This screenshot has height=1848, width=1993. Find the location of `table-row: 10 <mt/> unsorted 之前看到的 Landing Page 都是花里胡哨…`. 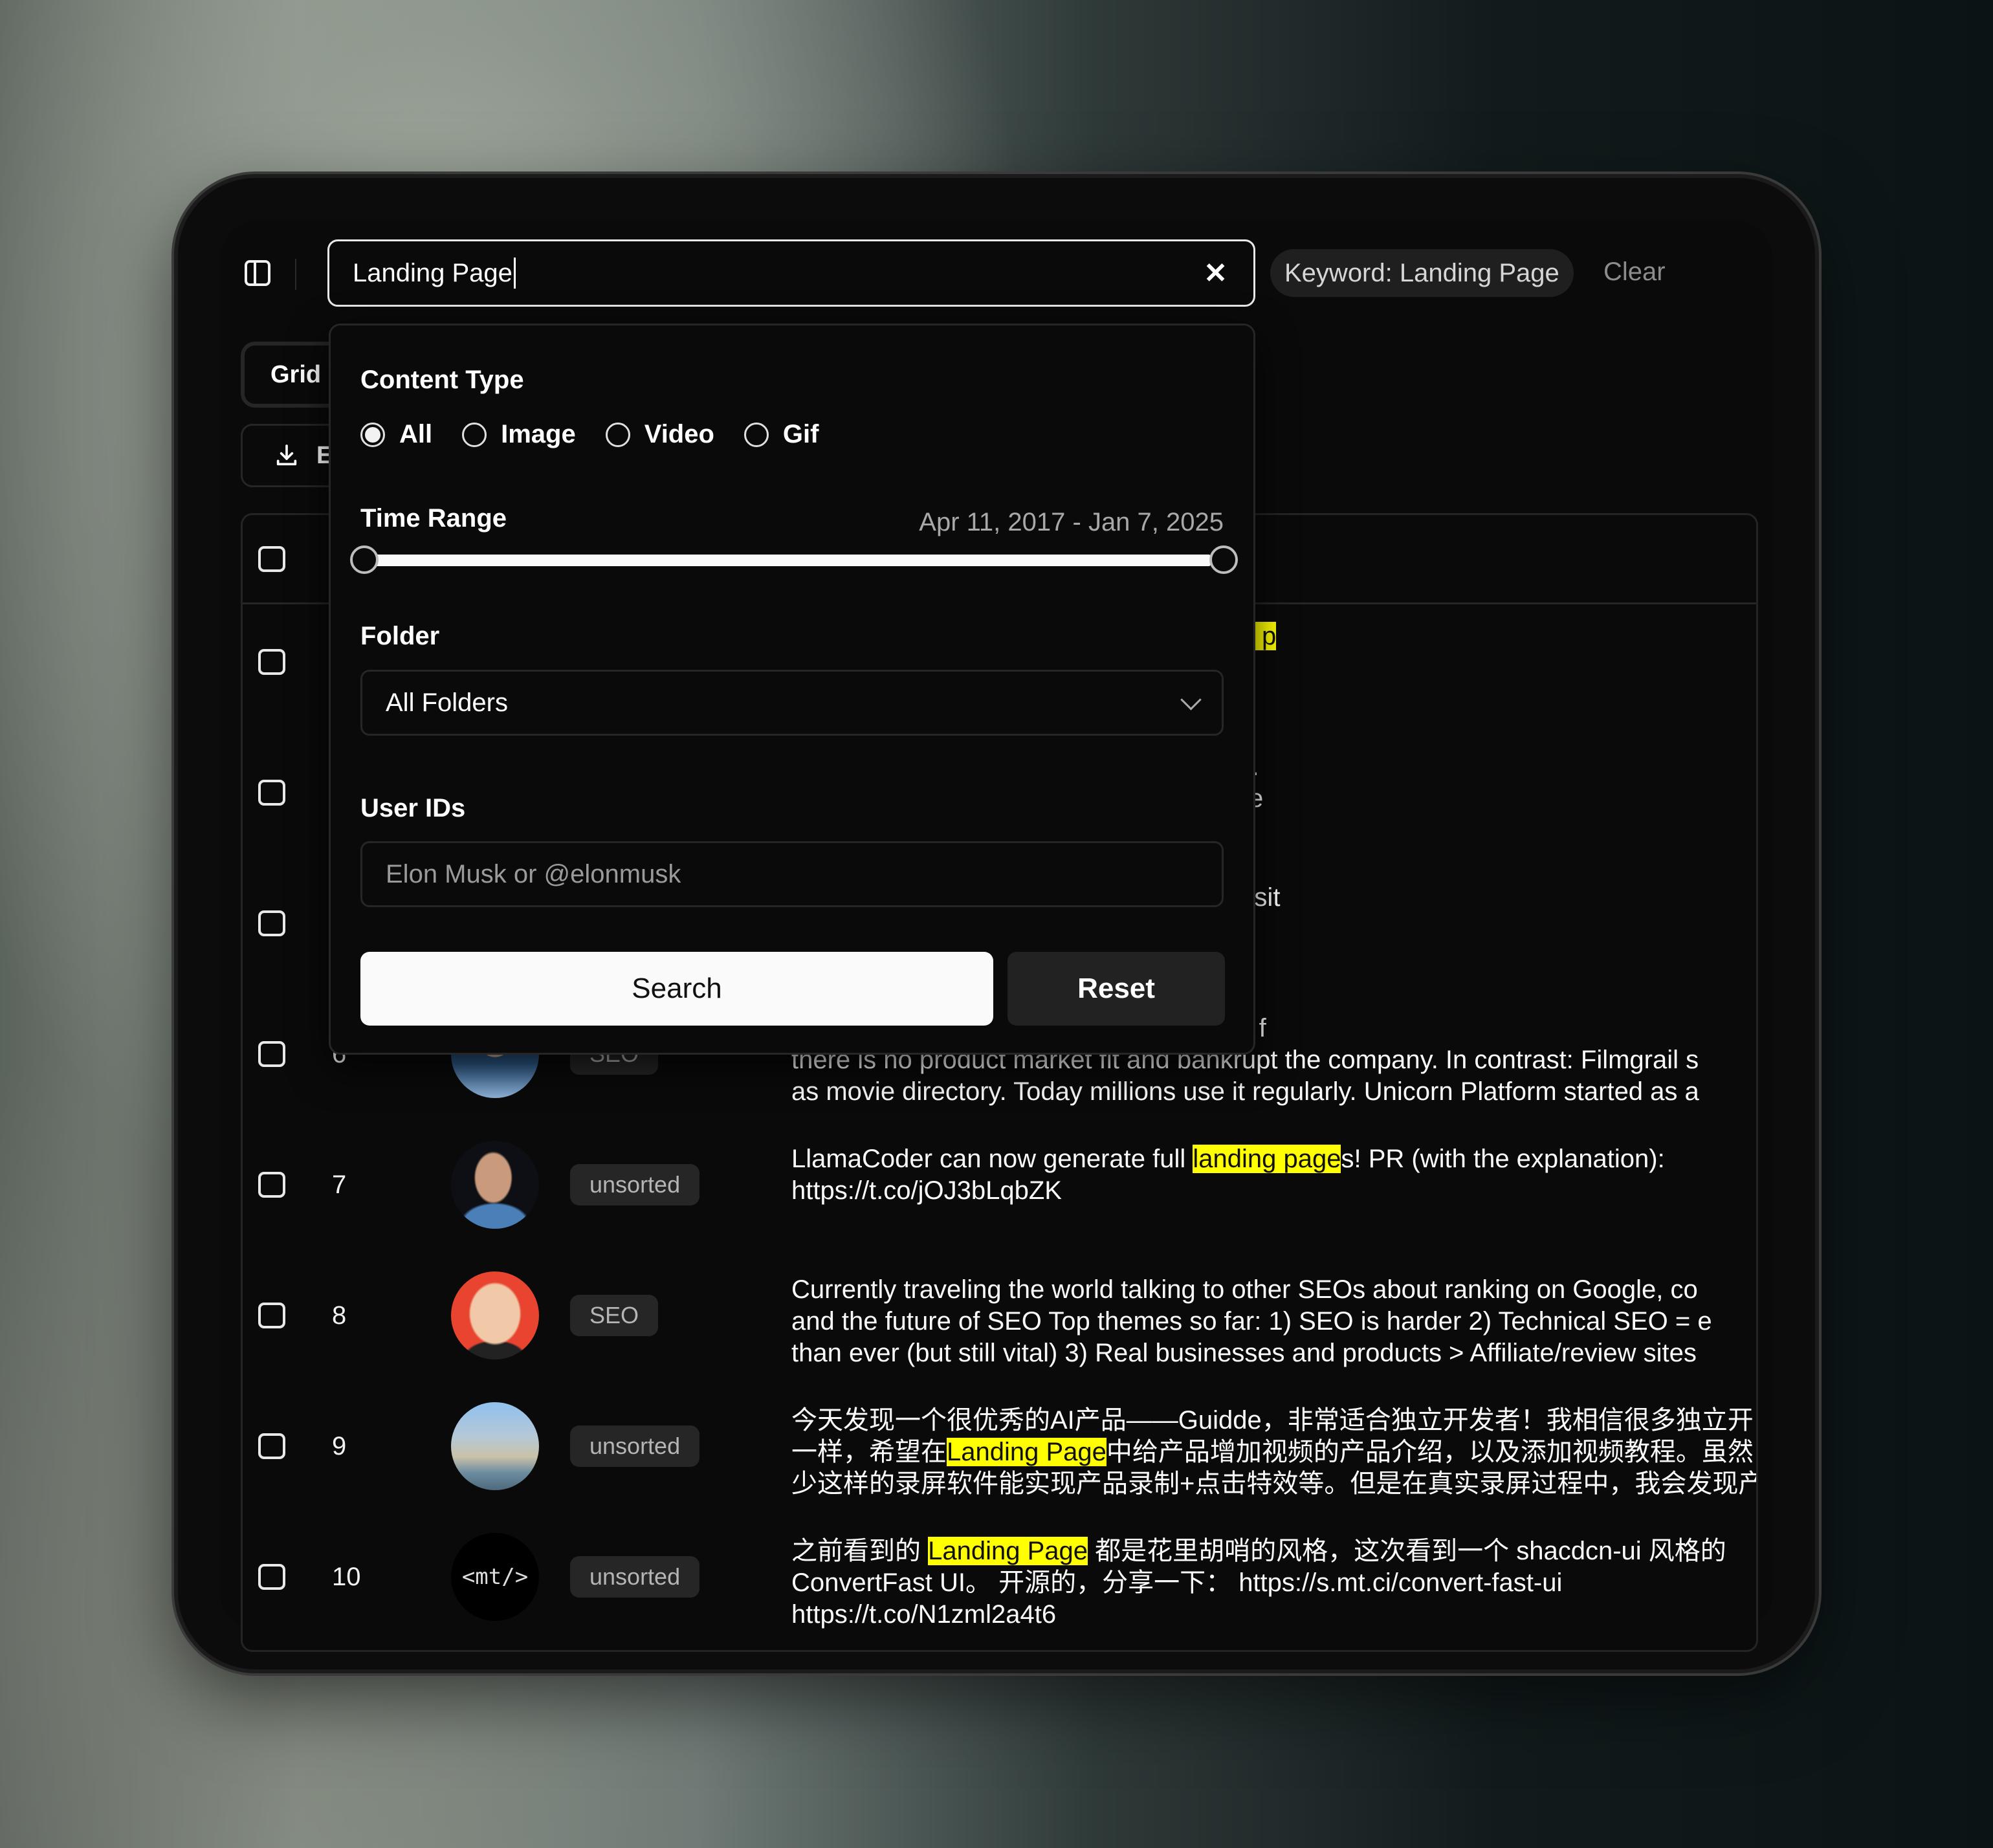

table-row: 10 <mt/> unsorted 之前看到的 Landing Page 都是花里胡哨… is located at coordinates (999, 1582).